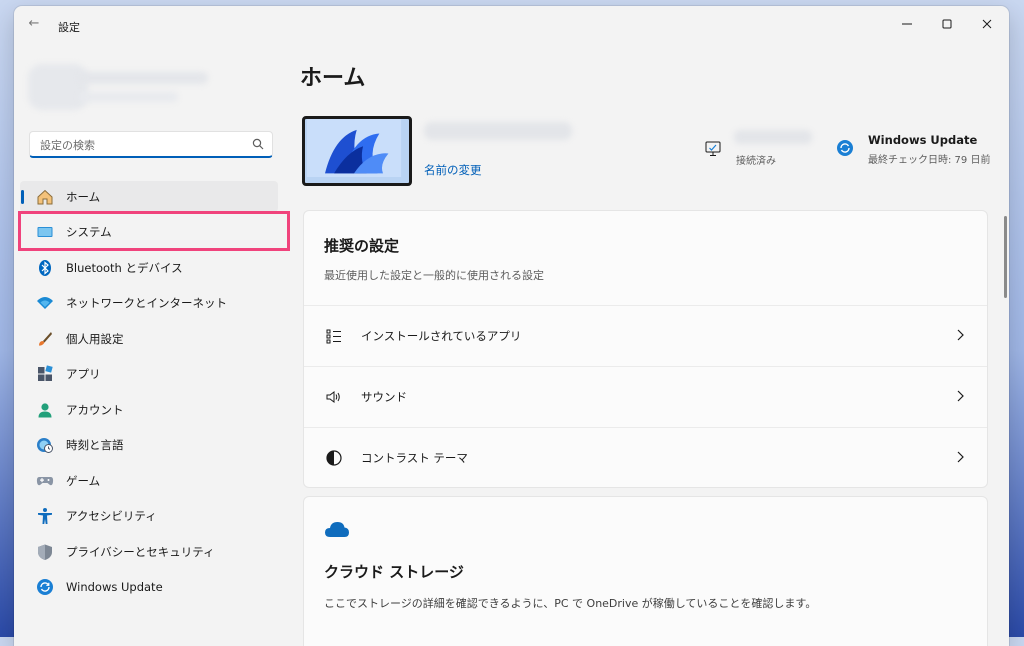 Image resolution: width=1024 pixels, height=646 pixels. What do you see at coordinates (149, 445) in the screenshot?
I see `sidebar-item-time-language: 時刻と言語` at bounding box center [149, 445].